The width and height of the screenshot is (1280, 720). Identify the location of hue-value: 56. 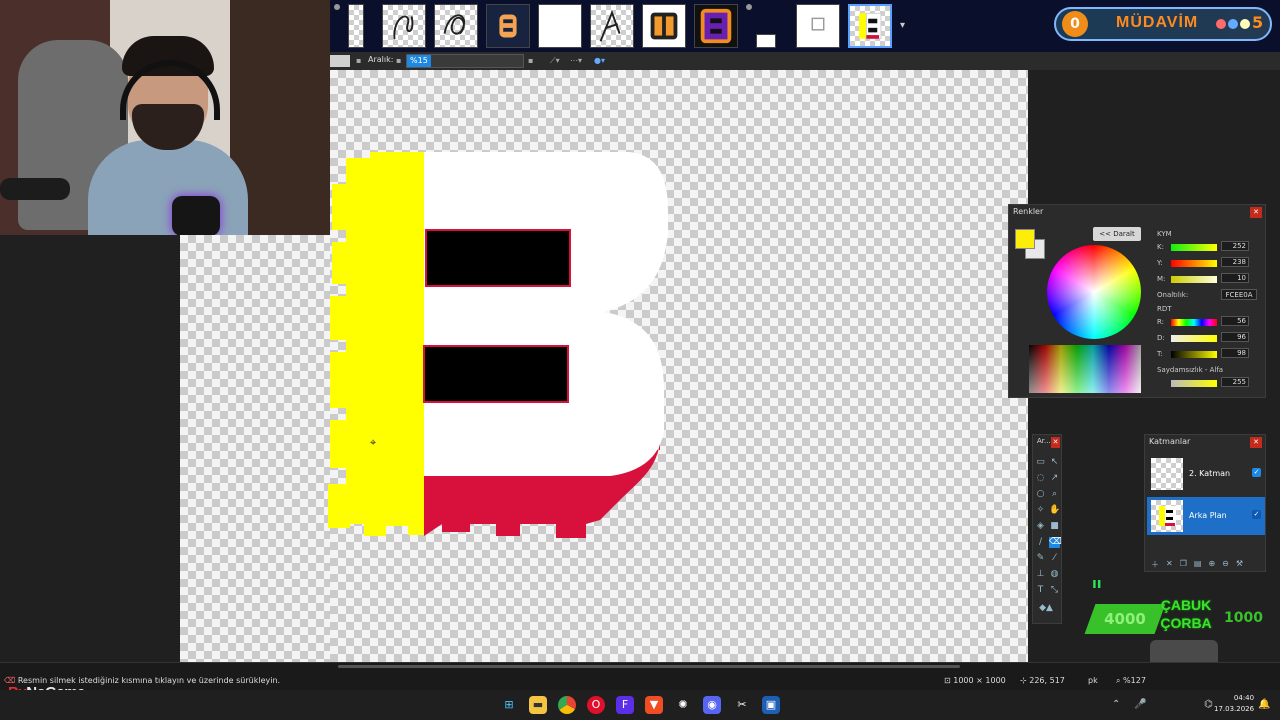
(1235, 321).